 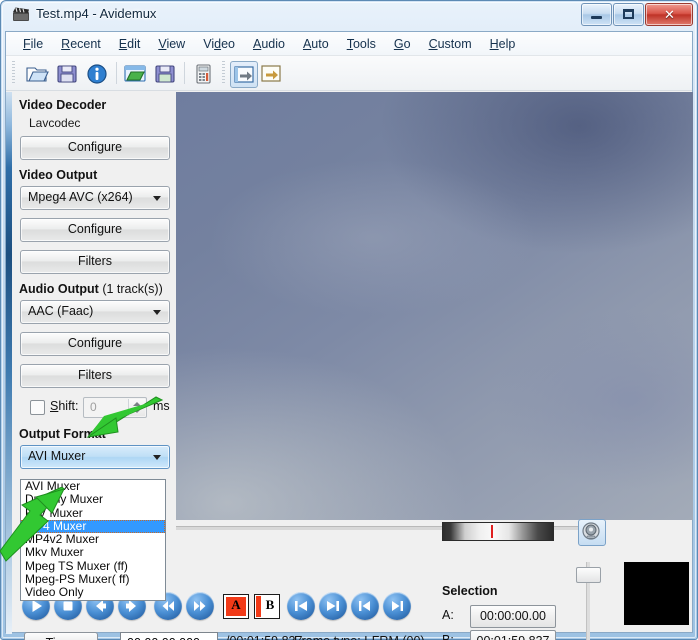 I want to click on toolbar-separator, so click(x=116, y=73).